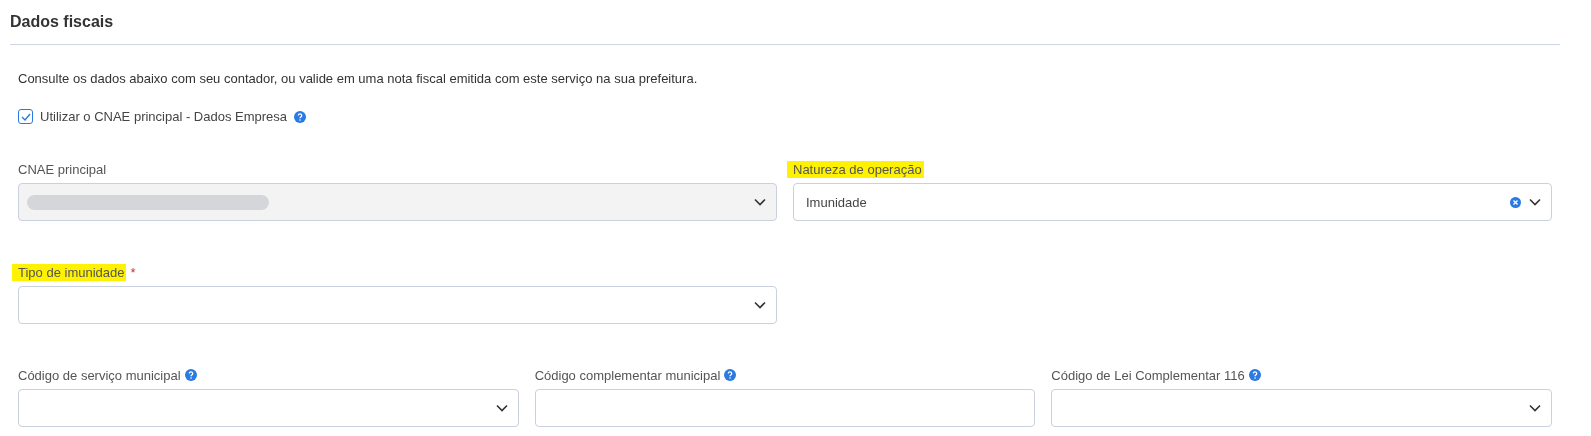  What do you see at coordinates (855, 169) in the screenshot?
I see `field-label: Natureza de operação` at bounding box center [855, 169].